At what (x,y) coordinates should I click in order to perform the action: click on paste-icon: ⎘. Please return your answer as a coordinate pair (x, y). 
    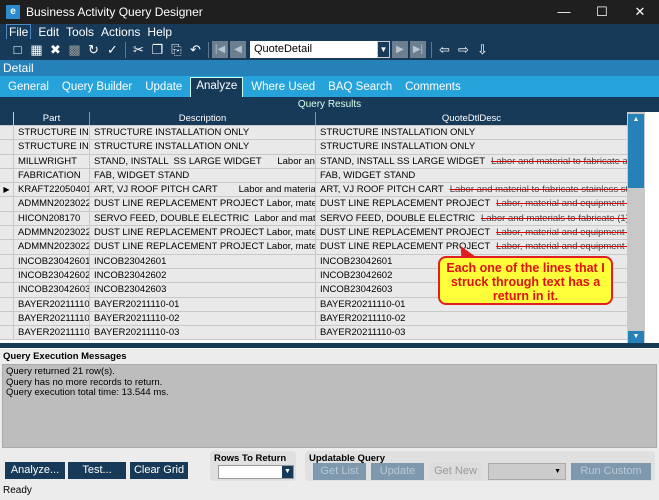
    Looking at the image, I should click on (176, 50).